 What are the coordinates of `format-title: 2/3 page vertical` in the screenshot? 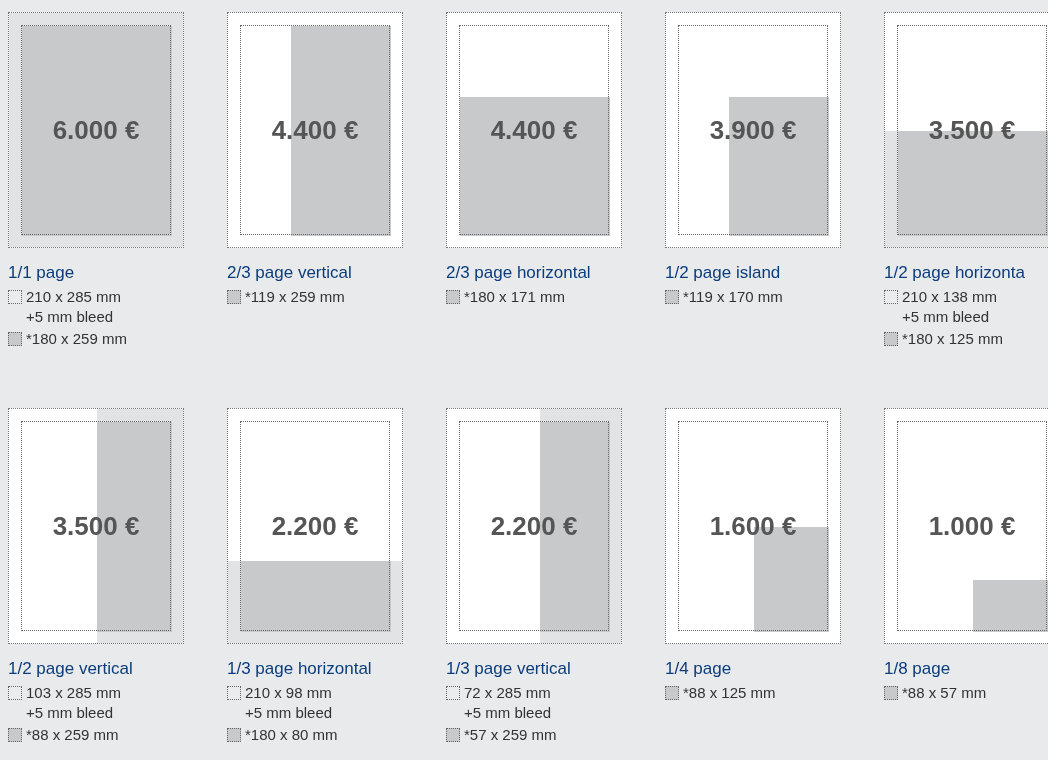 It's located at (289, 273).